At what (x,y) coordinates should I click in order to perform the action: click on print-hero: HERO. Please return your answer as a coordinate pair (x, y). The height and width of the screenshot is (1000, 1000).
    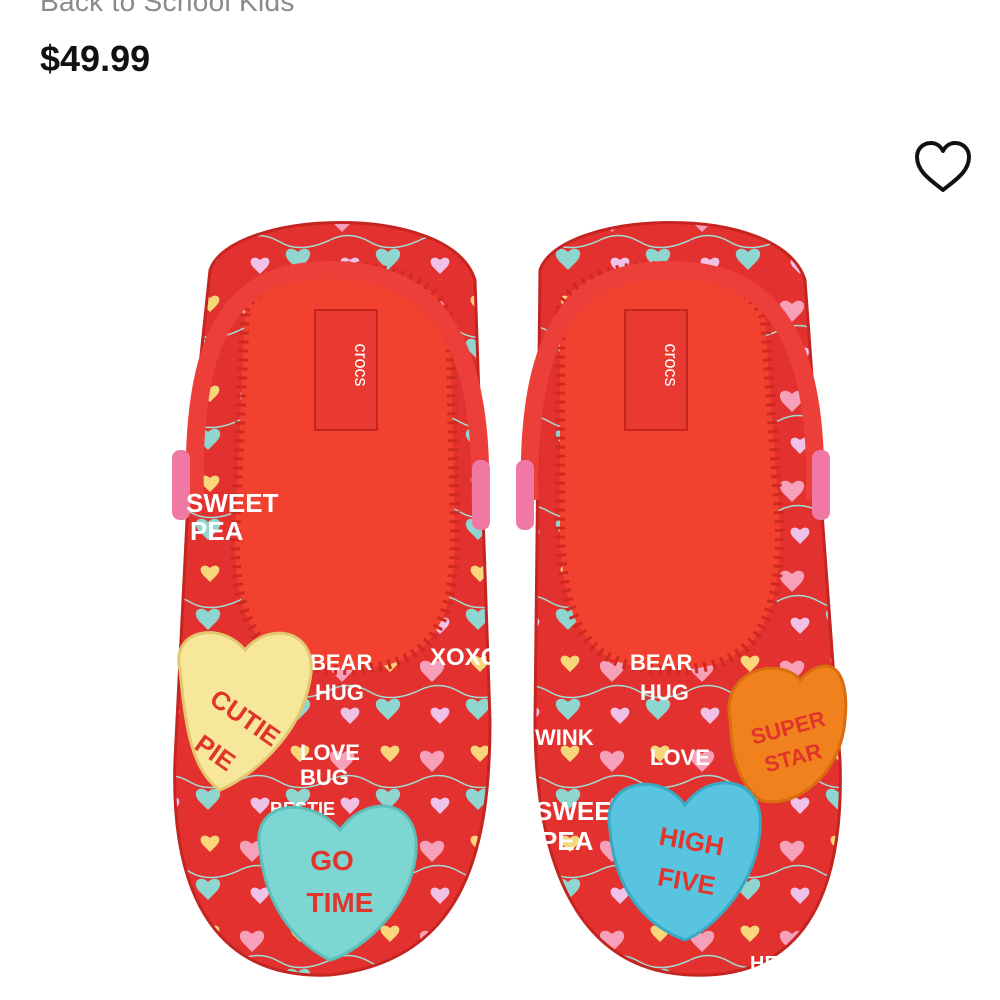
    Looking at the image, I should click on (779, 964).